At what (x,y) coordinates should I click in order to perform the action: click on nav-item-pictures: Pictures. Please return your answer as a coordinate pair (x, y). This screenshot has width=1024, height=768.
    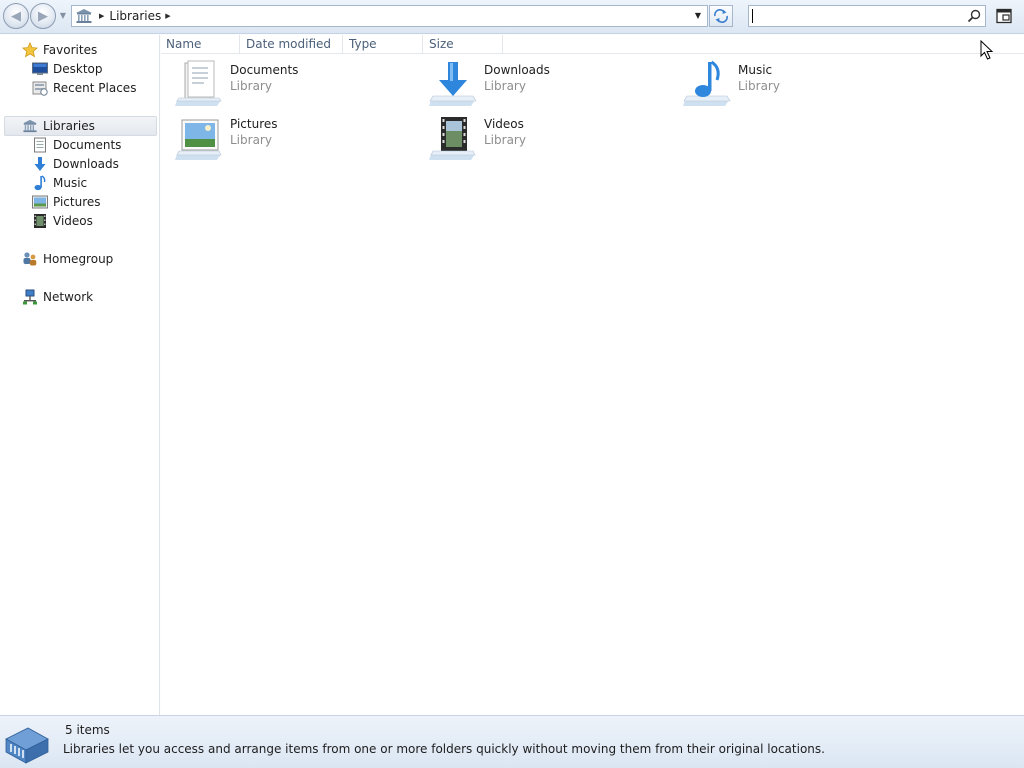
    Looking at the image, I should click on (66, 201).